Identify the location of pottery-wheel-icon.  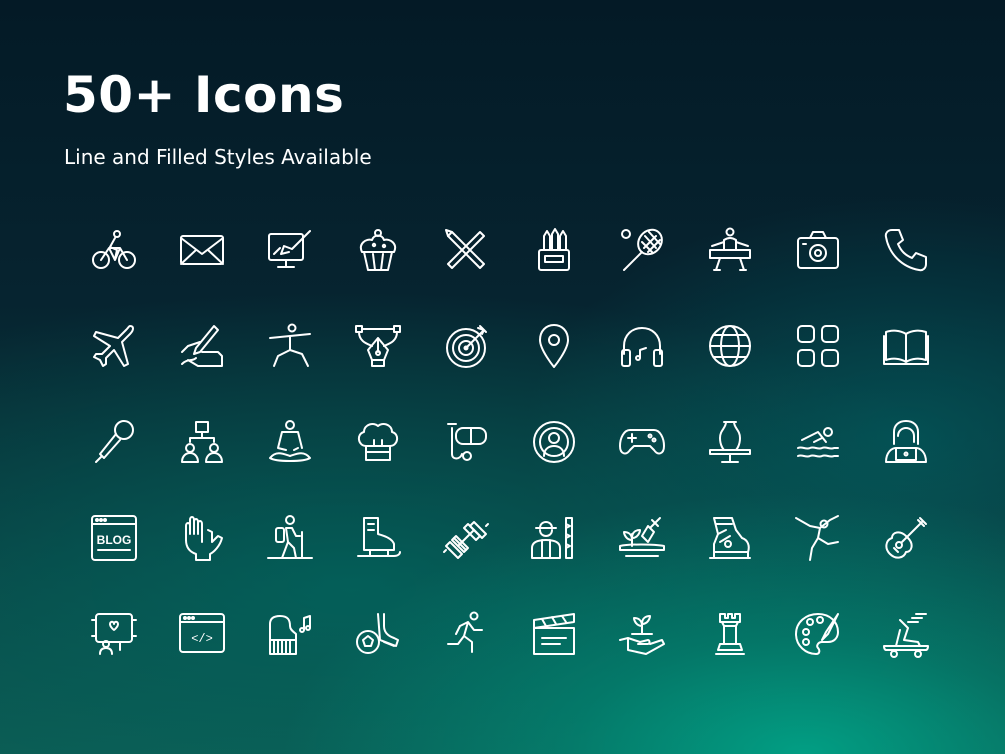
(730, 442).